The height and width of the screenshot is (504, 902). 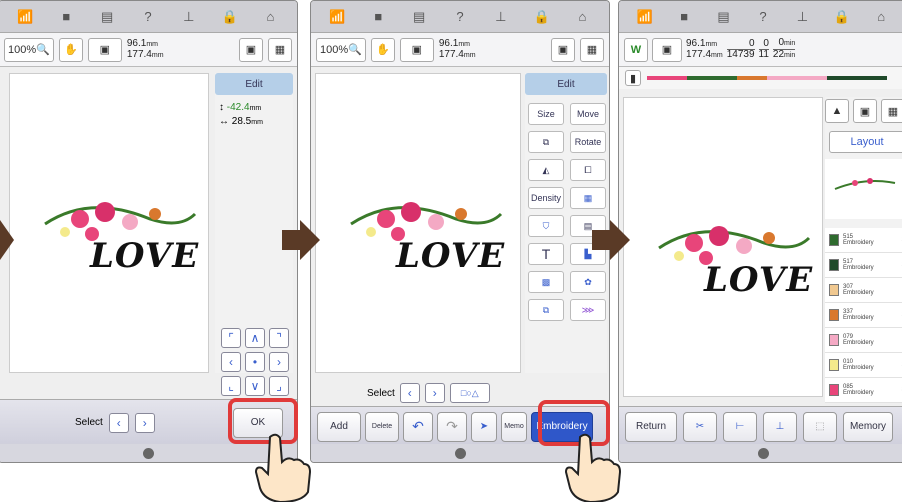 What do you see at coordinates (588, 310) in the screenshot?
I see `stitch-icon: ⋙` at bounding box center [588, 310].